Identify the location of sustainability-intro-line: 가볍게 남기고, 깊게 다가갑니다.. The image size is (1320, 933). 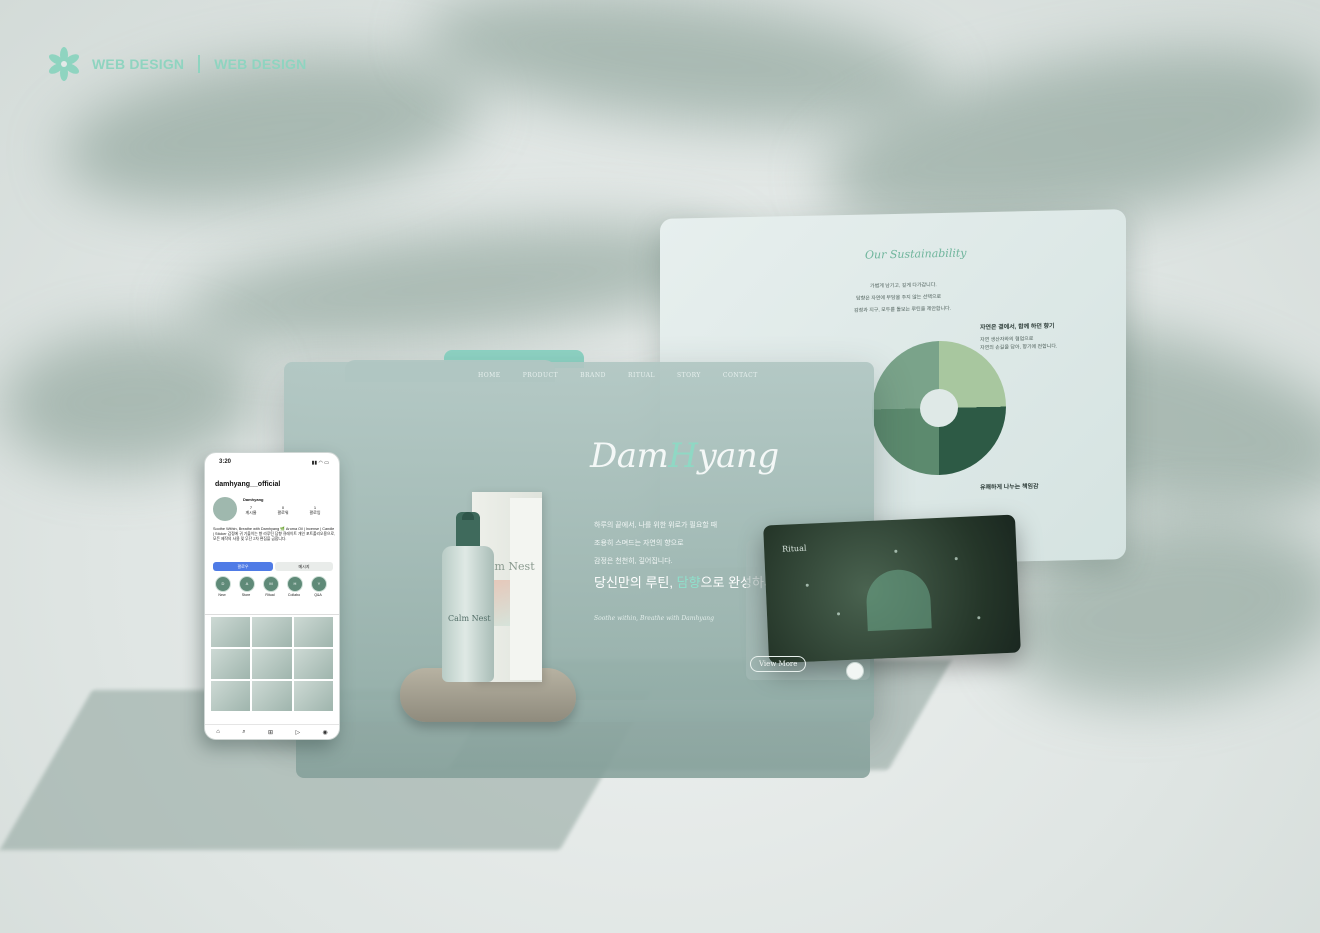
(903, 286).